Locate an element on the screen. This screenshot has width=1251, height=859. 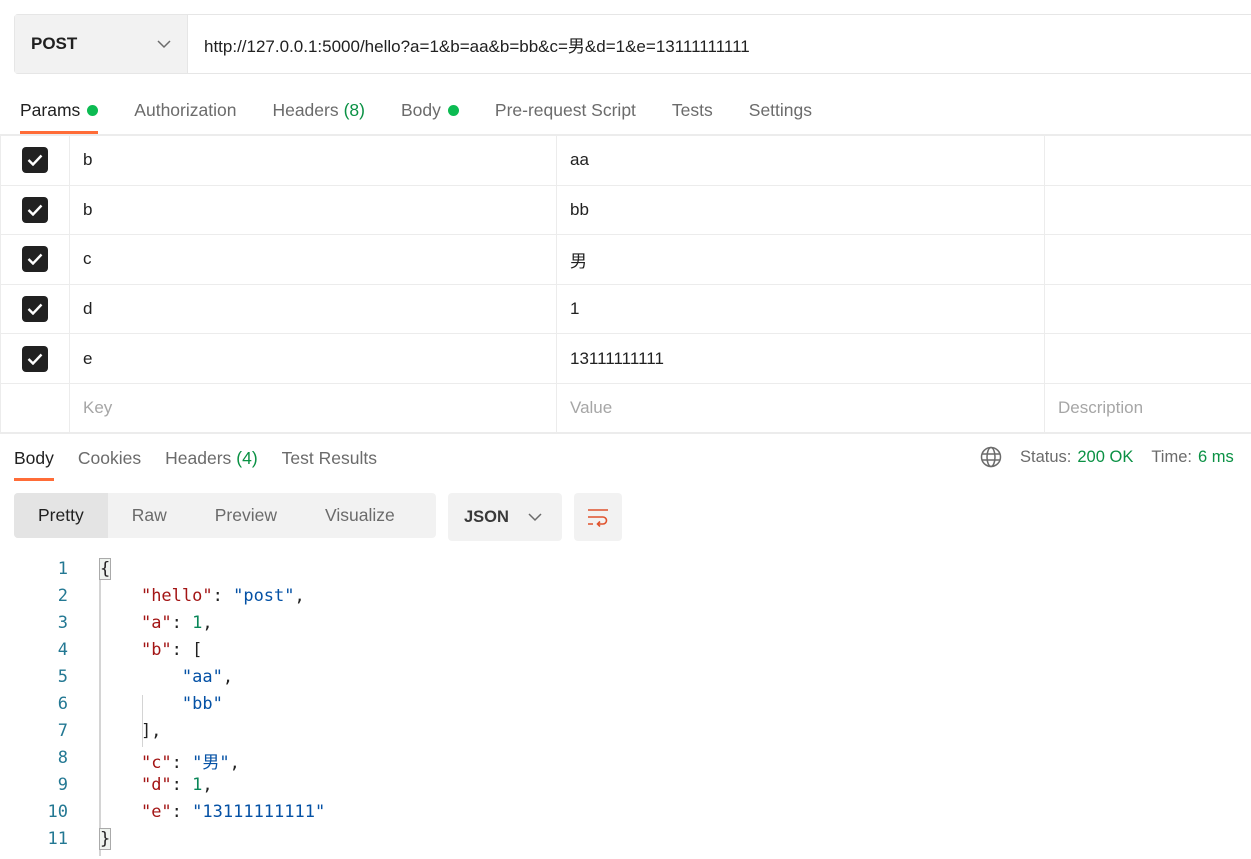
status-label: Status: is located at coordinates (1046, 456).